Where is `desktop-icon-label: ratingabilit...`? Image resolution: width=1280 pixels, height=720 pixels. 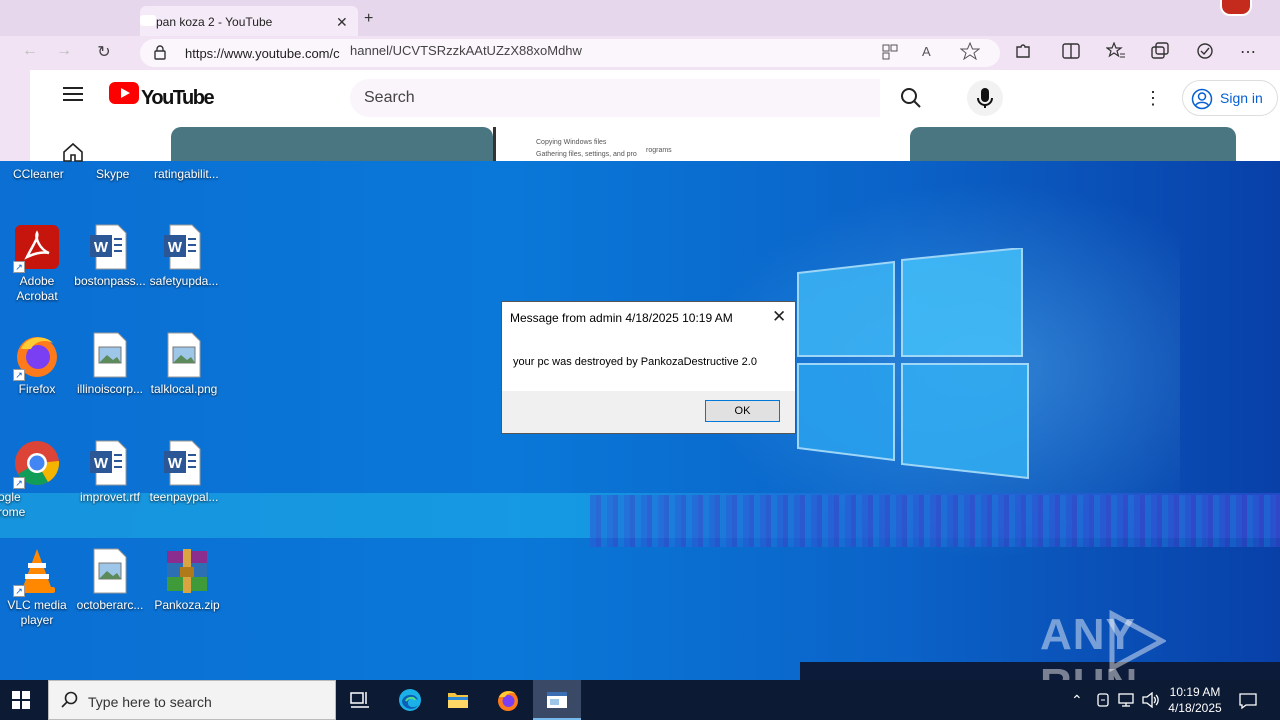
desktop-icon-label: ratingabilit... is located at coordinates (186, 174).